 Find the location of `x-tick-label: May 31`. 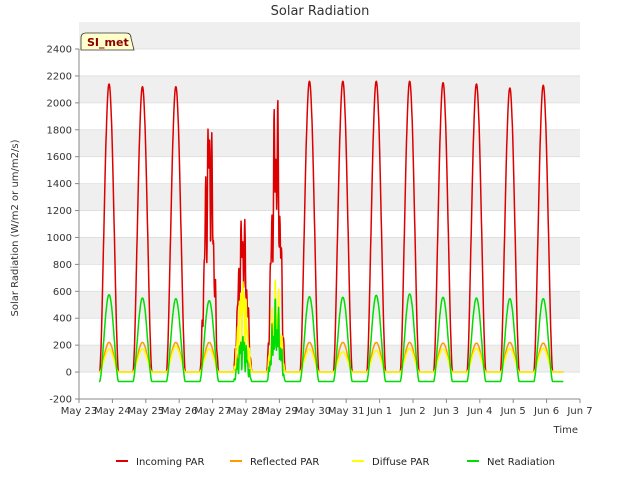

x-tick-label: May 31 is located at coordinates (346, 411).